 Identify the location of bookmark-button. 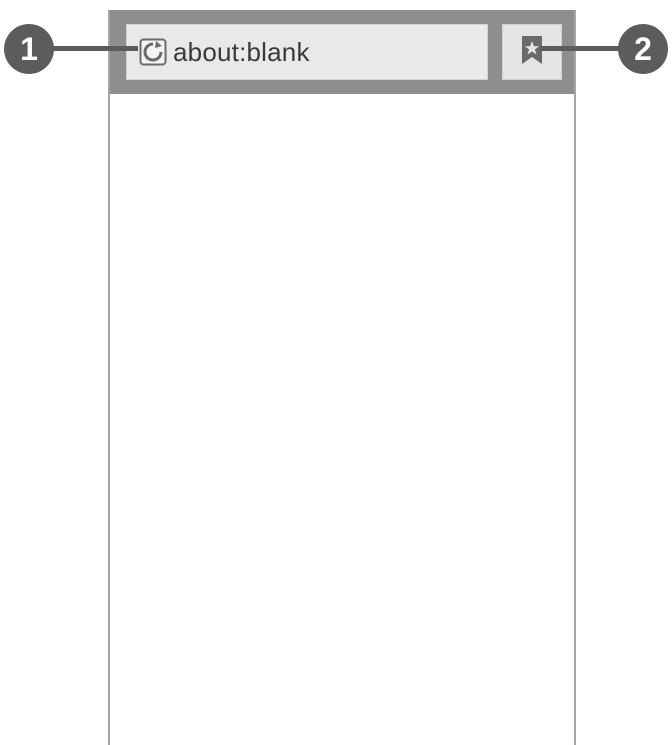
(532, 52).